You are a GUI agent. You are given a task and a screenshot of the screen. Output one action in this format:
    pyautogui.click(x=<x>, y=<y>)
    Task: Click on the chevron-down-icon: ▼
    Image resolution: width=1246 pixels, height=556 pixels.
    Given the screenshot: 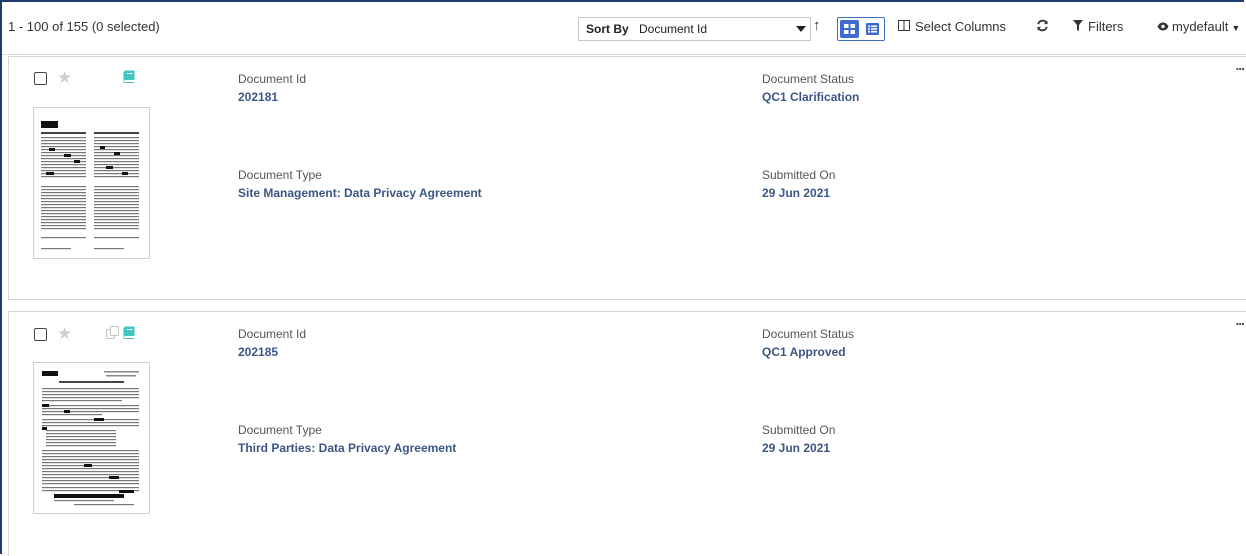 What is the action you would take?
    pyautogui.click(x=1236, y=28)
    